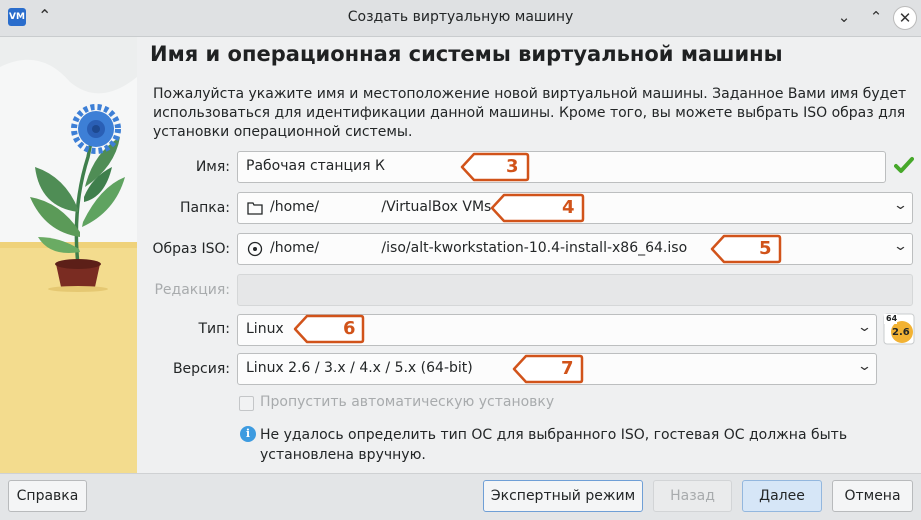 The width and height of the screenshot is (921, 520). Describe the element at coordinates (563, 496) in the screenshot. I see `expert-mode-button: Экспертный режим` at that location.